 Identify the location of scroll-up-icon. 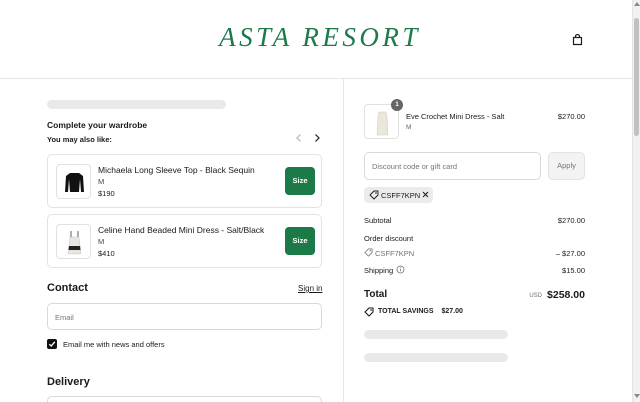
(637, 4).